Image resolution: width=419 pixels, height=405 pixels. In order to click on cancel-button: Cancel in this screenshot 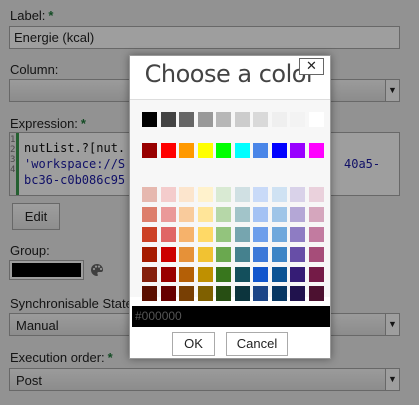, I will do `click(257, 344)`.